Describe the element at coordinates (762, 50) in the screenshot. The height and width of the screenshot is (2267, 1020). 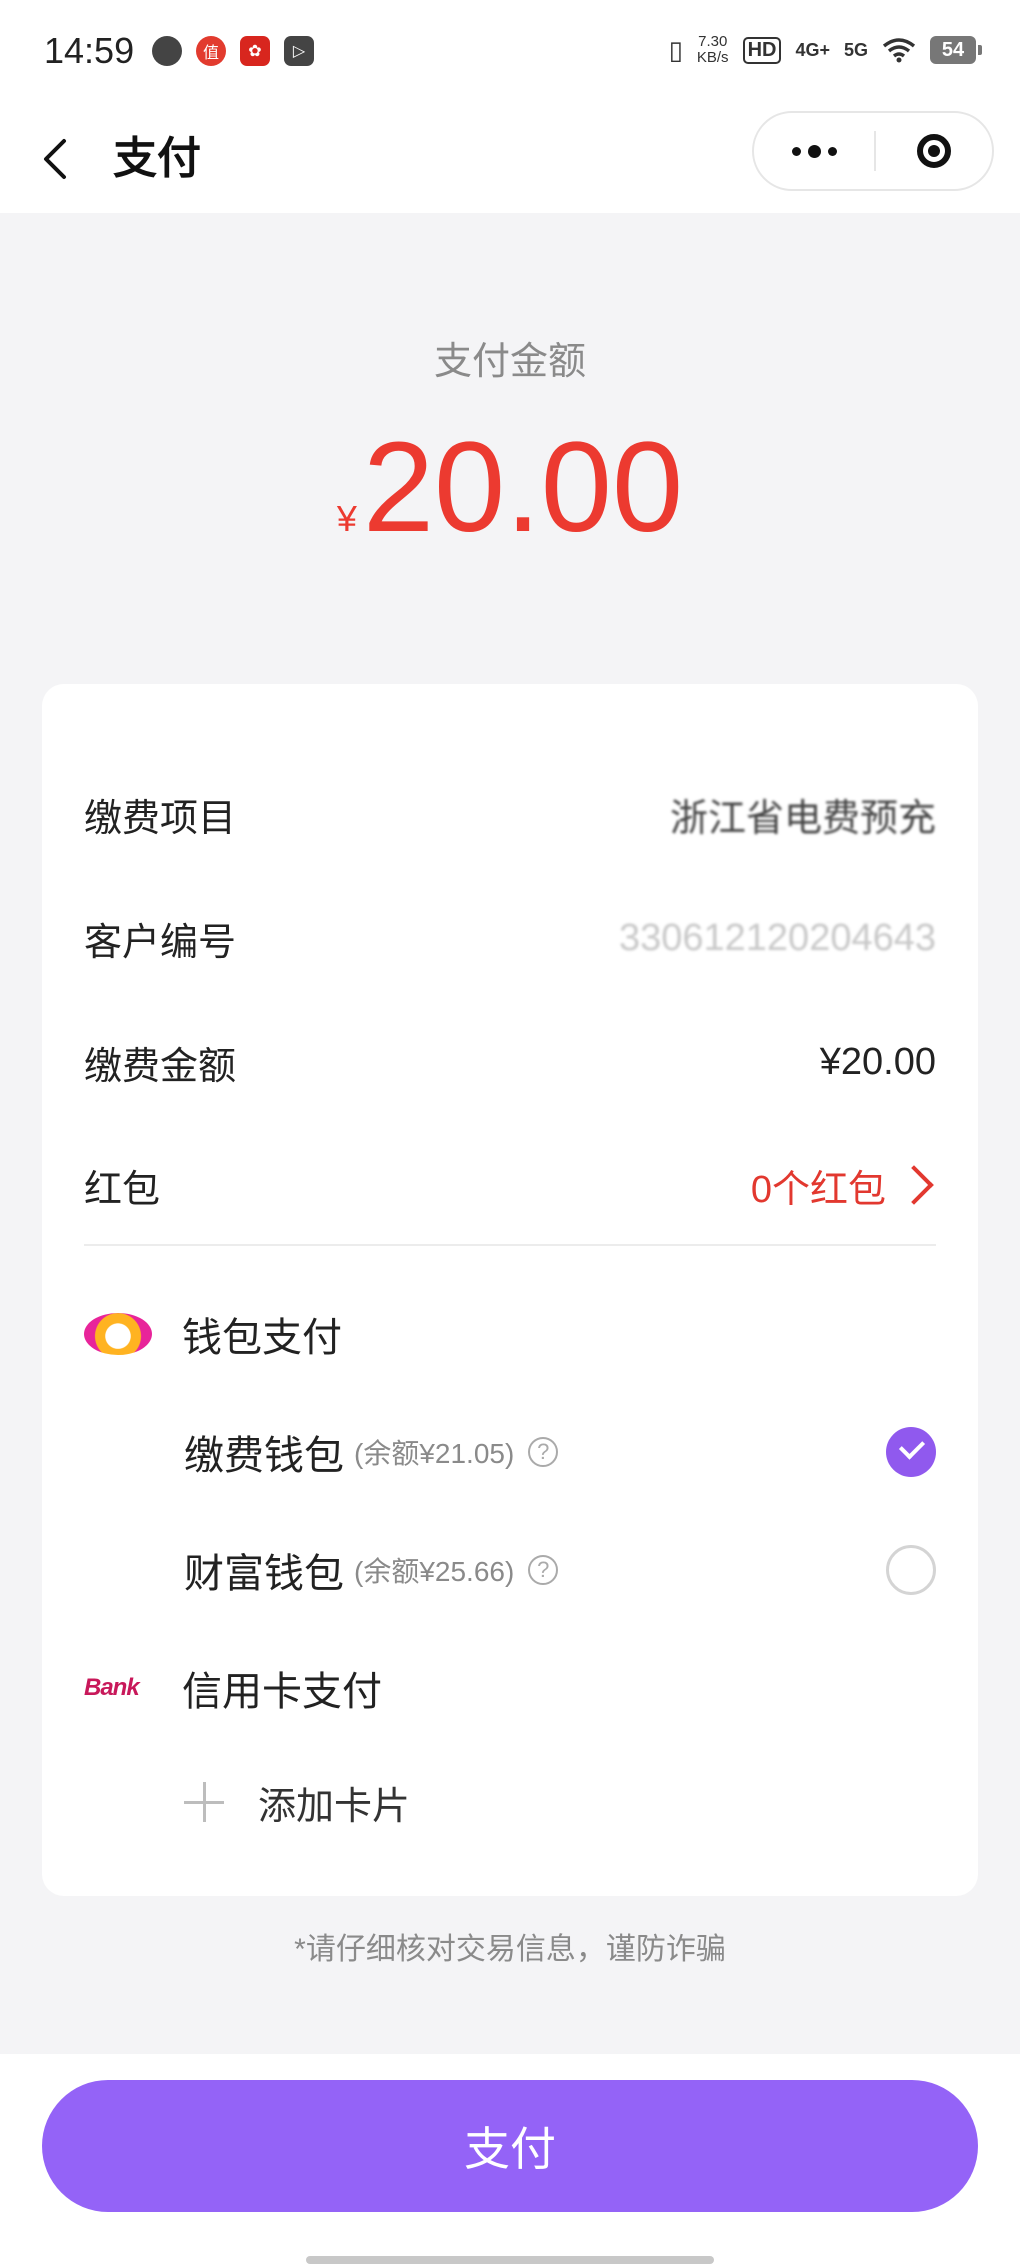
I see `hd-badge: HD` at that location.